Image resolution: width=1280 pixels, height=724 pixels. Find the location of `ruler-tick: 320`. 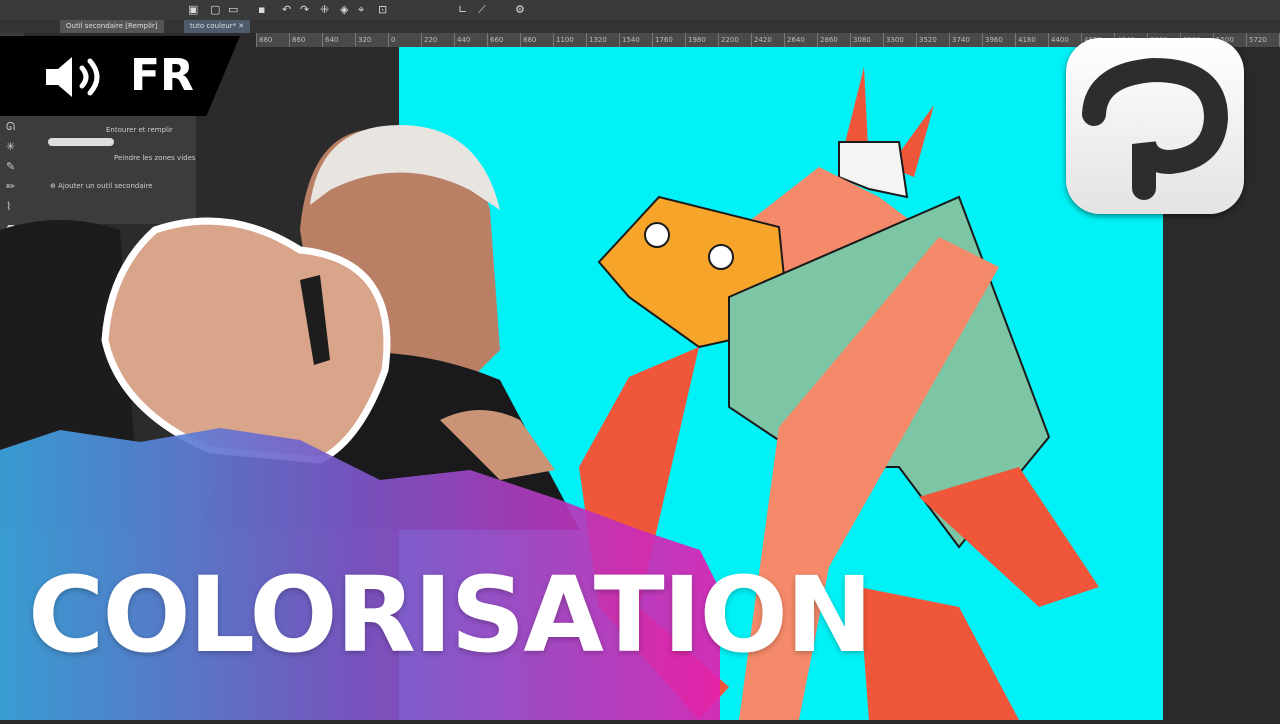

ruler-tick: 320 is located at coordinates (371, 40).